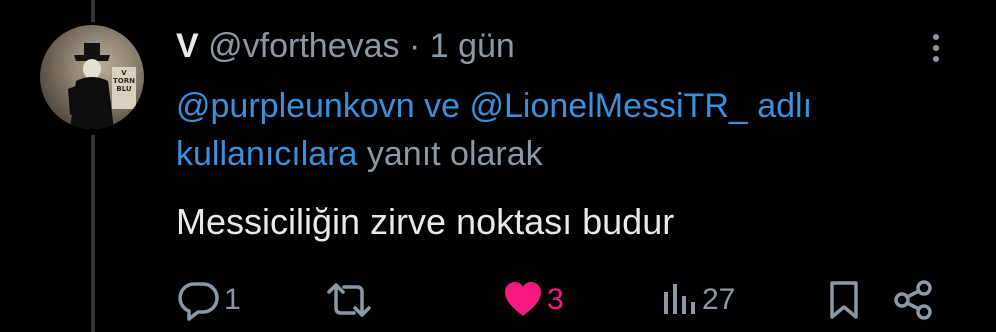  I want to click on action-bar: 1 3 27, so click(566, 300).